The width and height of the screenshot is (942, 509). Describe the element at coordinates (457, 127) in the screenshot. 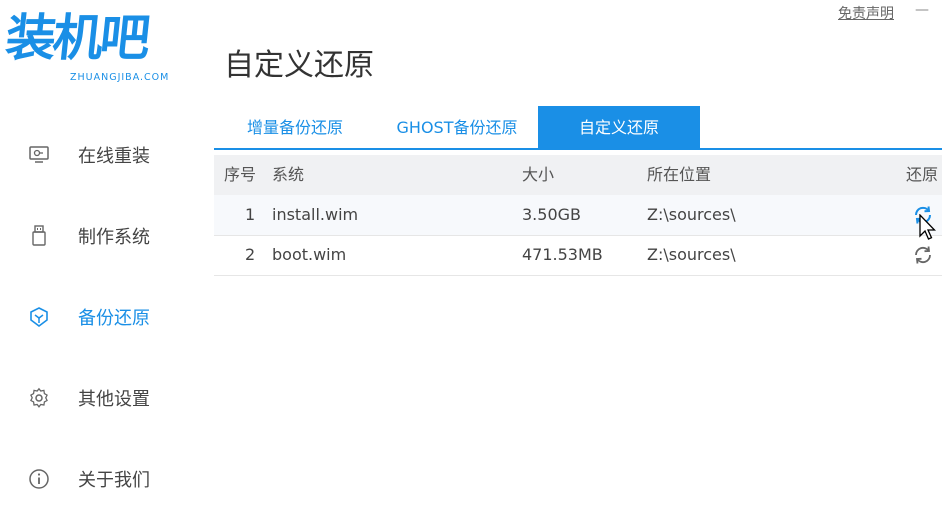

I see `tab-ghost-backup-restore: GHOST备份还原` at that location.